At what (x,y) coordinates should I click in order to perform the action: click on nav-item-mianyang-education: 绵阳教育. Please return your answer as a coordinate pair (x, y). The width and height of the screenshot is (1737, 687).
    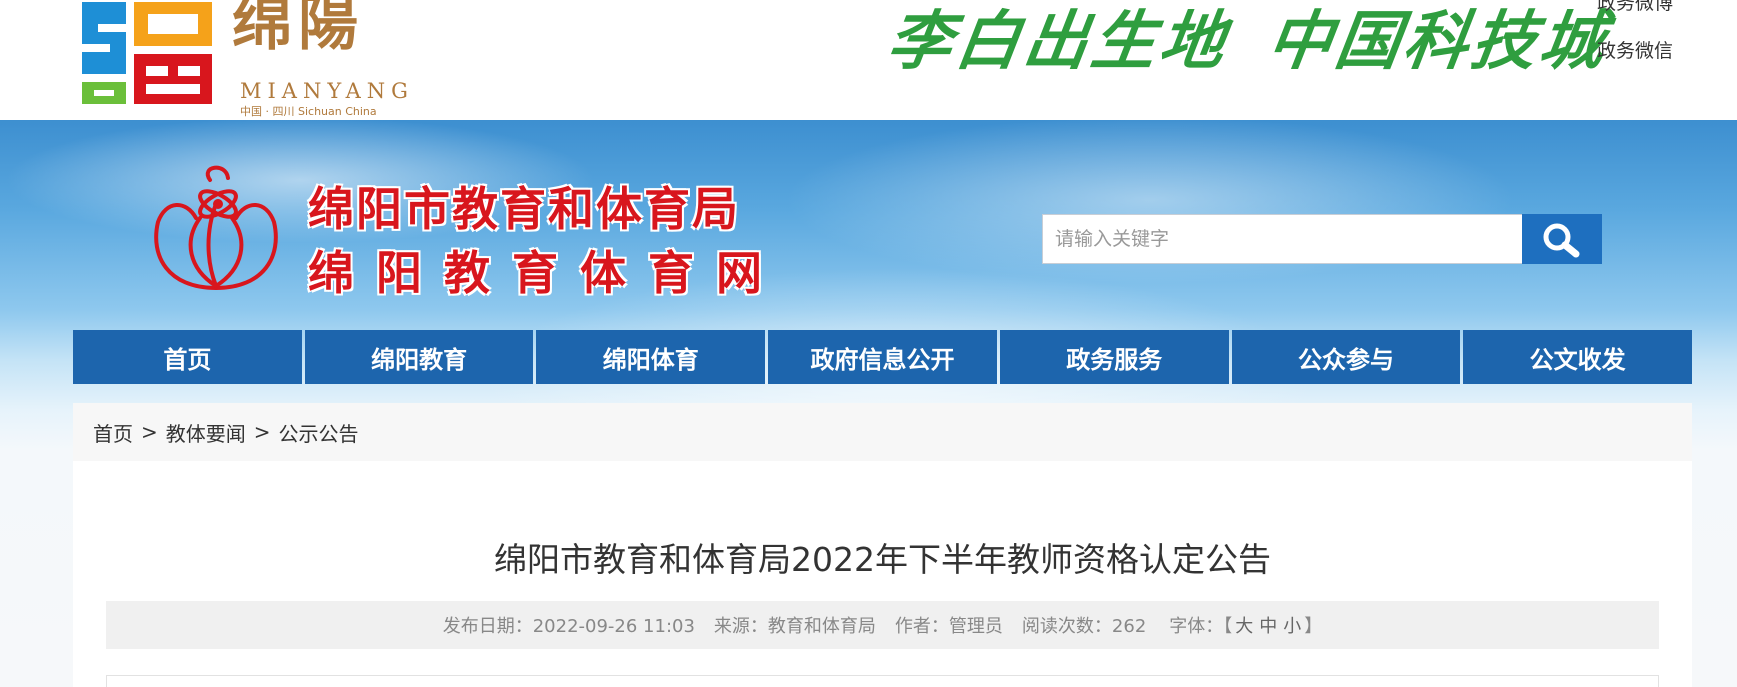
    Looking at the image, I should click on (419, 357).